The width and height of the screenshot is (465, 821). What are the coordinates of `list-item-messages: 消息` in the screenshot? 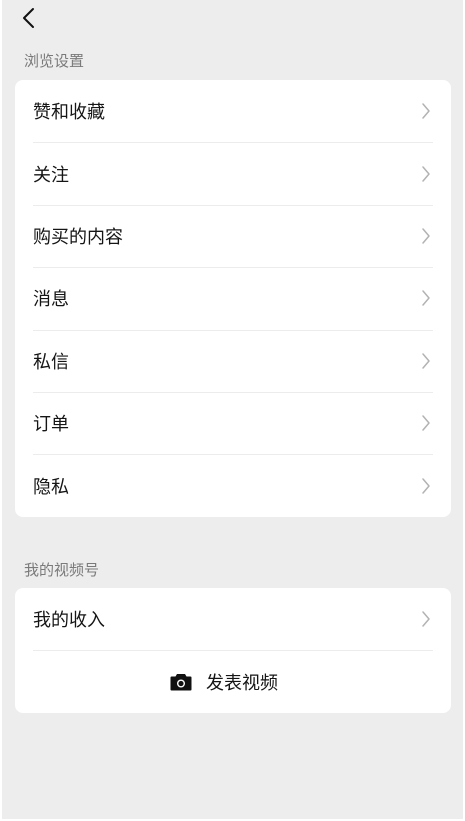 It's located at (233, 298).